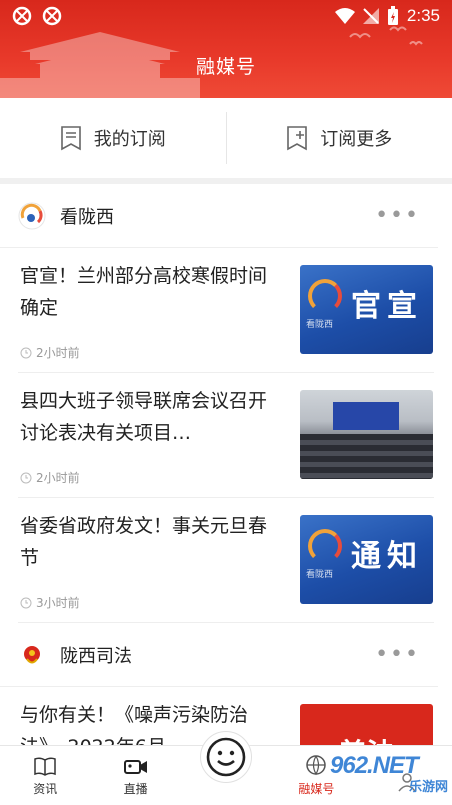 This screenshot has height=805, width=452. What do you see at coordinates (356, 139) in the screenshot?
I see `subscribe-more-label: 订阅更多` at bounding box center [356, 139].